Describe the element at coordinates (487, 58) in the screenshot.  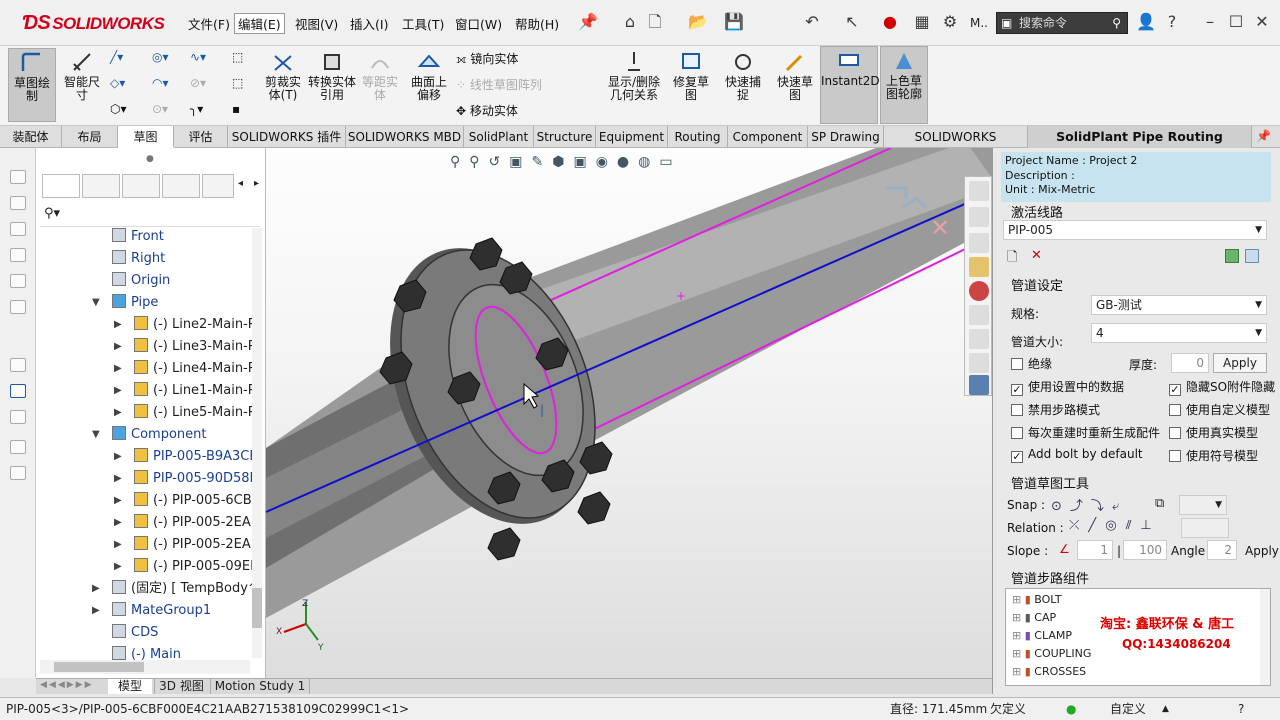
I see `mirror-entities-button: ⟗ 镜向实体` at that location.